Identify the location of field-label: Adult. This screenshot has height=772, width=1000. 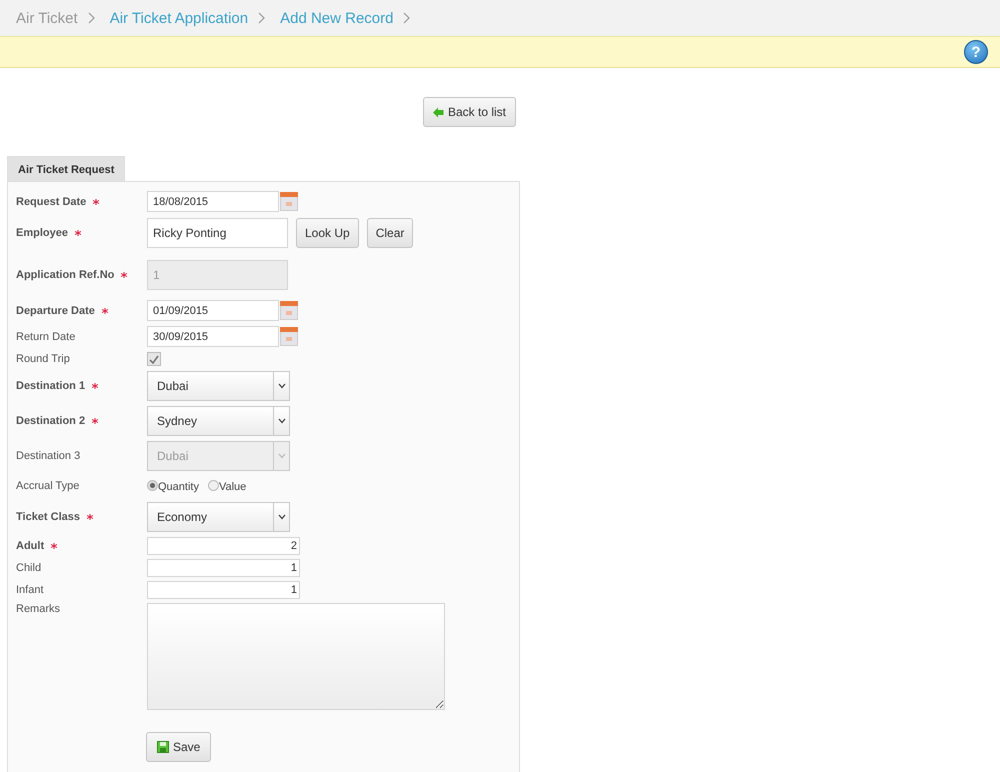
(30, 546).